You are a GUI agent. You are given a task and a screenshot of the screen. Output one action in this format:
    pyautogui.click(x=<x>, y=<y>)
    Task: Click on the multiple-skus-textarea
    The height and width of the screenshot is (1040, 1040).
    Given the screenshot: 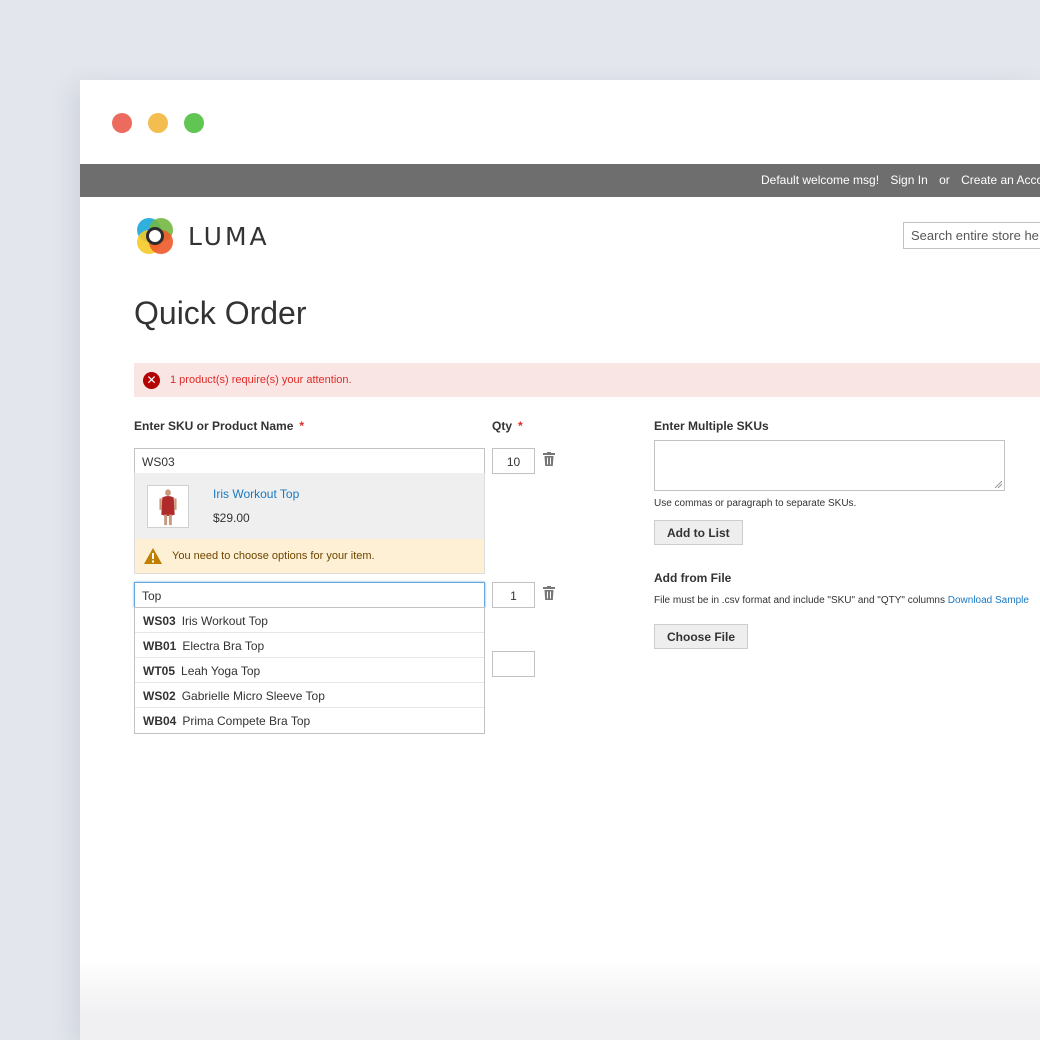 What is the action you would take?
    pyautogui.click(x=829, y=465)
    